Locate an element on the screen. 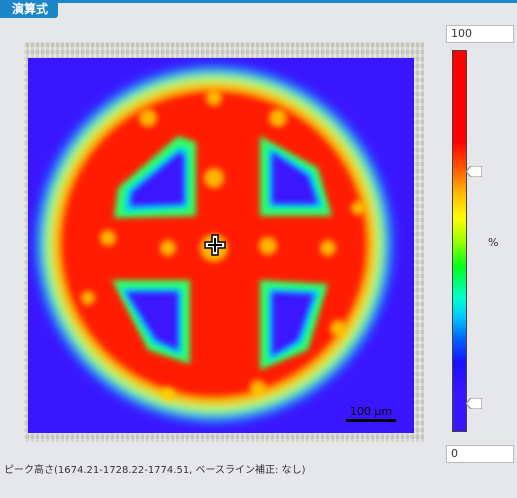 This screenshot has height=498, width=517. header-bar is located at coordinates (258, 1).